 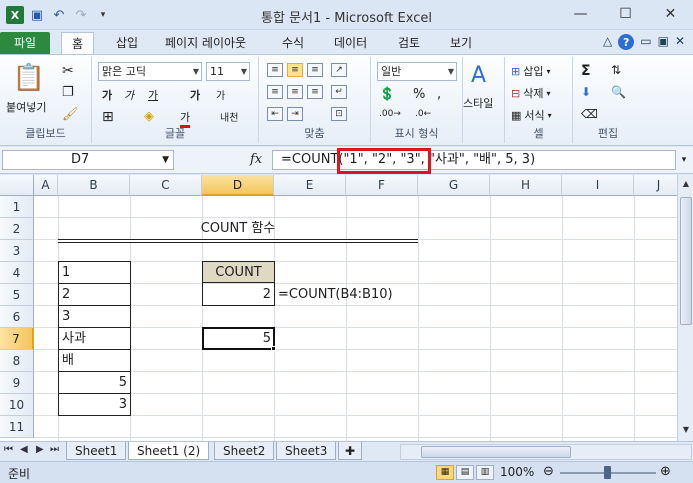 What do you see at coordinates (335, 294) in the screenshot?
I see `cell-e5: =COUNT(B4:B10)` at bounding box center [335, 294].